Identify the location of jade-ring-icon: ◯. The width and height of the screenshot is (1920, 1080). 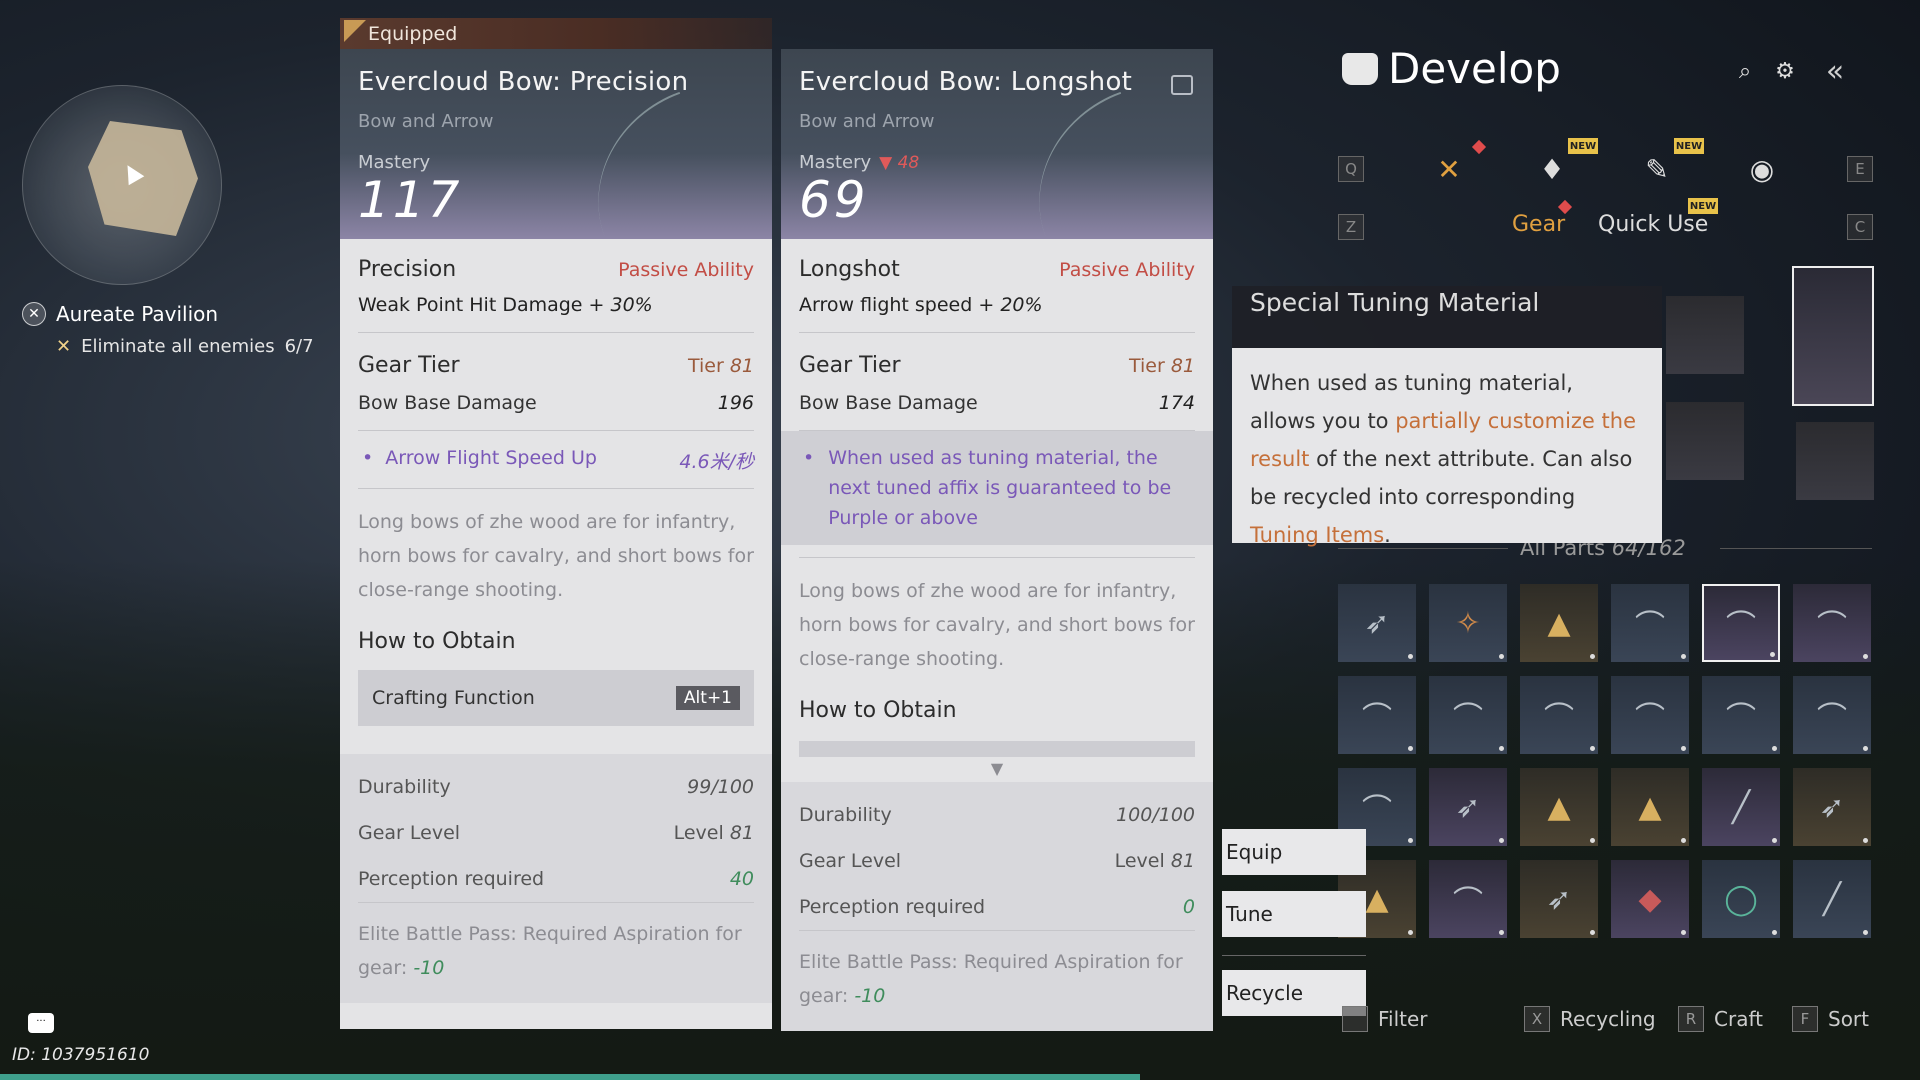
(1741, 899).